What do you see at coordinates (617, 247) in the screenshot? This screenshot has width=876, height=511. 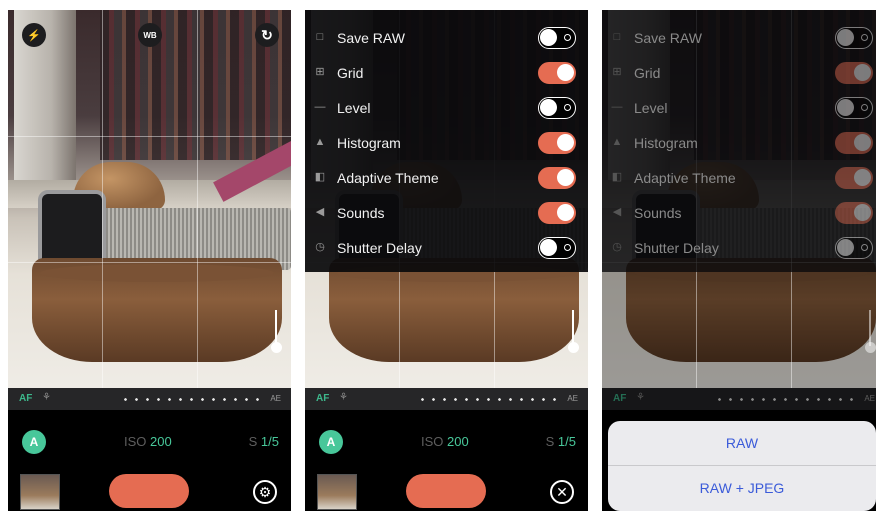 I see `timer-icon: ◷` at bounding box center [617, 247].